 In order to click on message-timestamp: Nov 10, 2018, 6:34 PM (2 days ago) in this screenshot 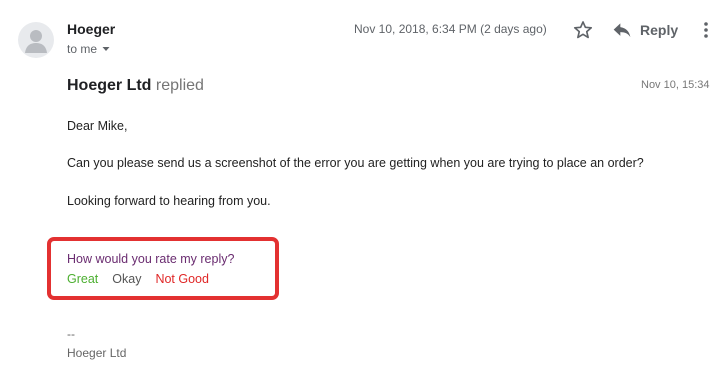, I will do `click(450, 29)`.